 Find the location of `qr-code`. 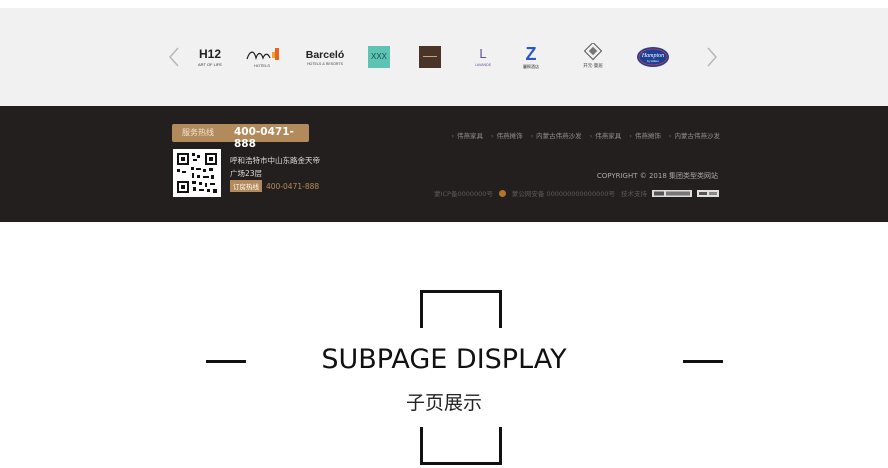

qr-code is located at coordinates (197, 173).